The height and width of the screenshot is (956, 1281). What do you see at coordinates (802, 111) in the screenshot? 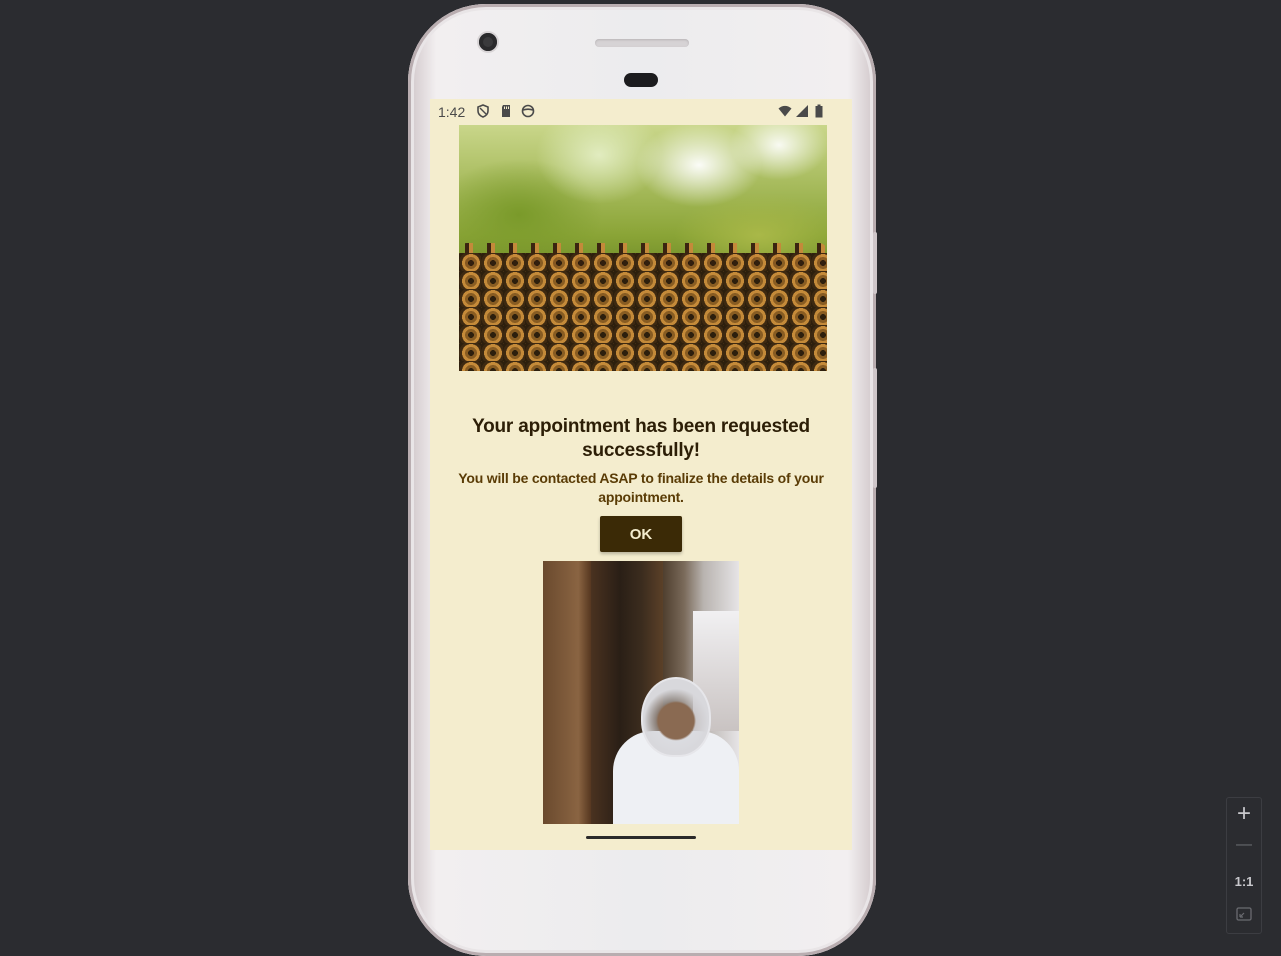
I see `signal-icon` at bounding box center [802, 111].